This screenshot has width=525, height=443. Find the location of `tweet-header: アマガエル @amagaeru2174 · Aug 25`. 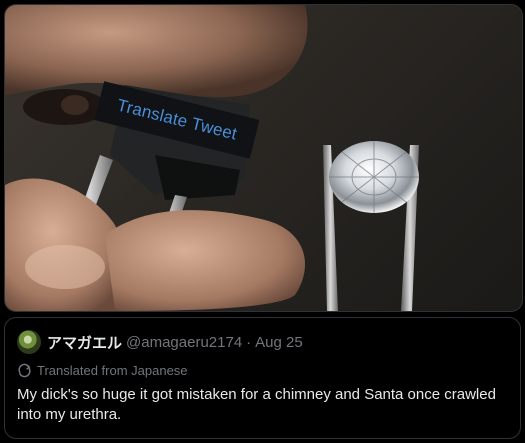

tweet-header: アマガエル @amagaeru2174 · Aug 25 is located at coordinates (160, 342).